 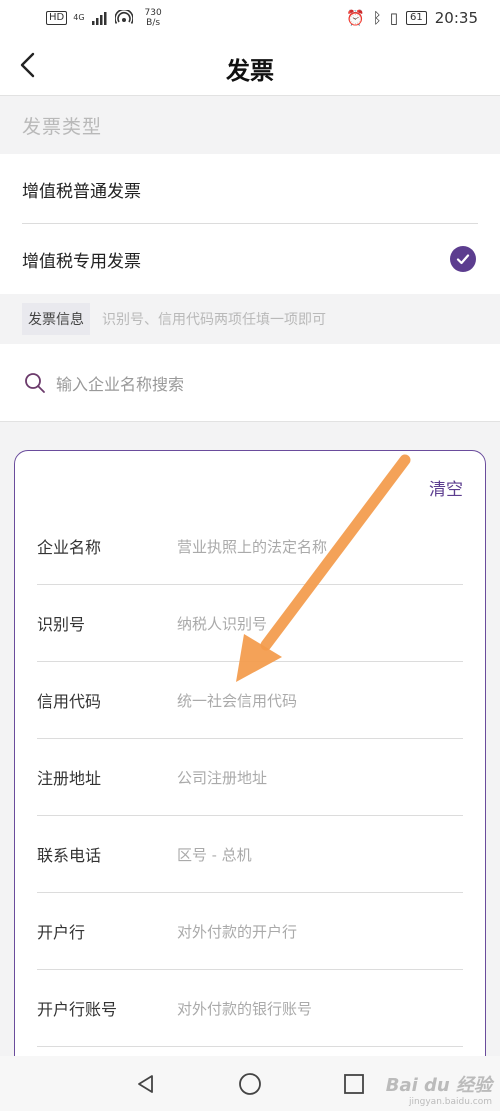 What do you see at coordinates (355, 18) in the screenshot?
I see `alarm-icon: ⏰` at bounding box center [355, 18].